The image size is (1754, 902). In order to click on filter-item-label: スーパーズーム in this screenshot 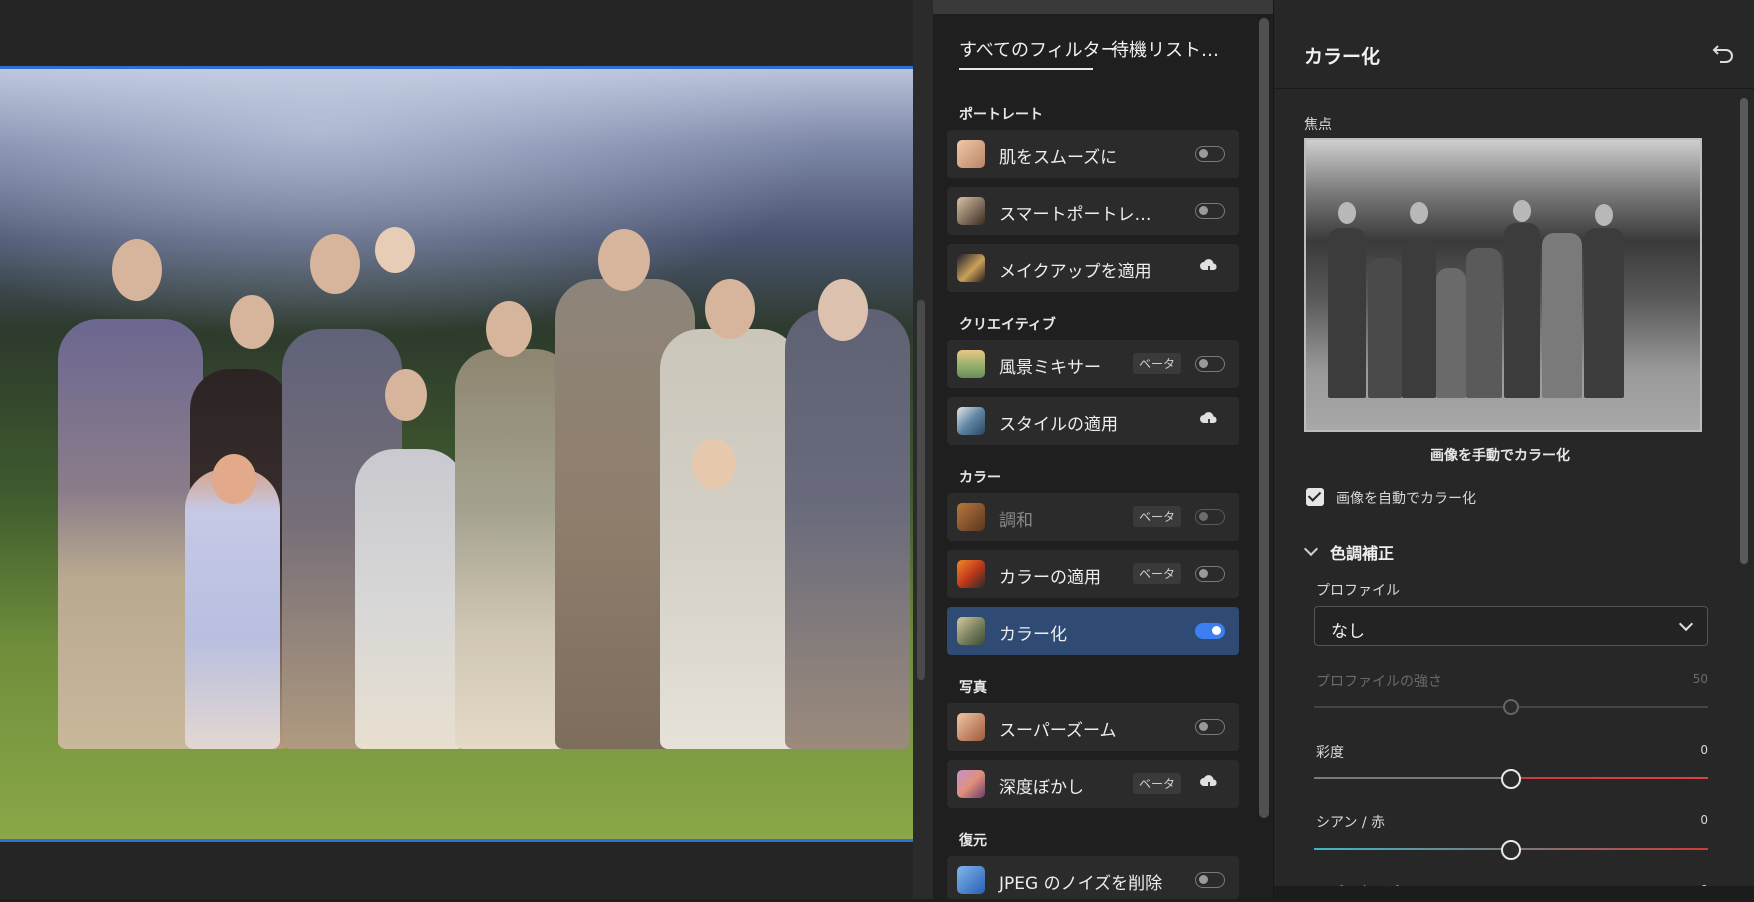, I will do `click(1058, 731)`.